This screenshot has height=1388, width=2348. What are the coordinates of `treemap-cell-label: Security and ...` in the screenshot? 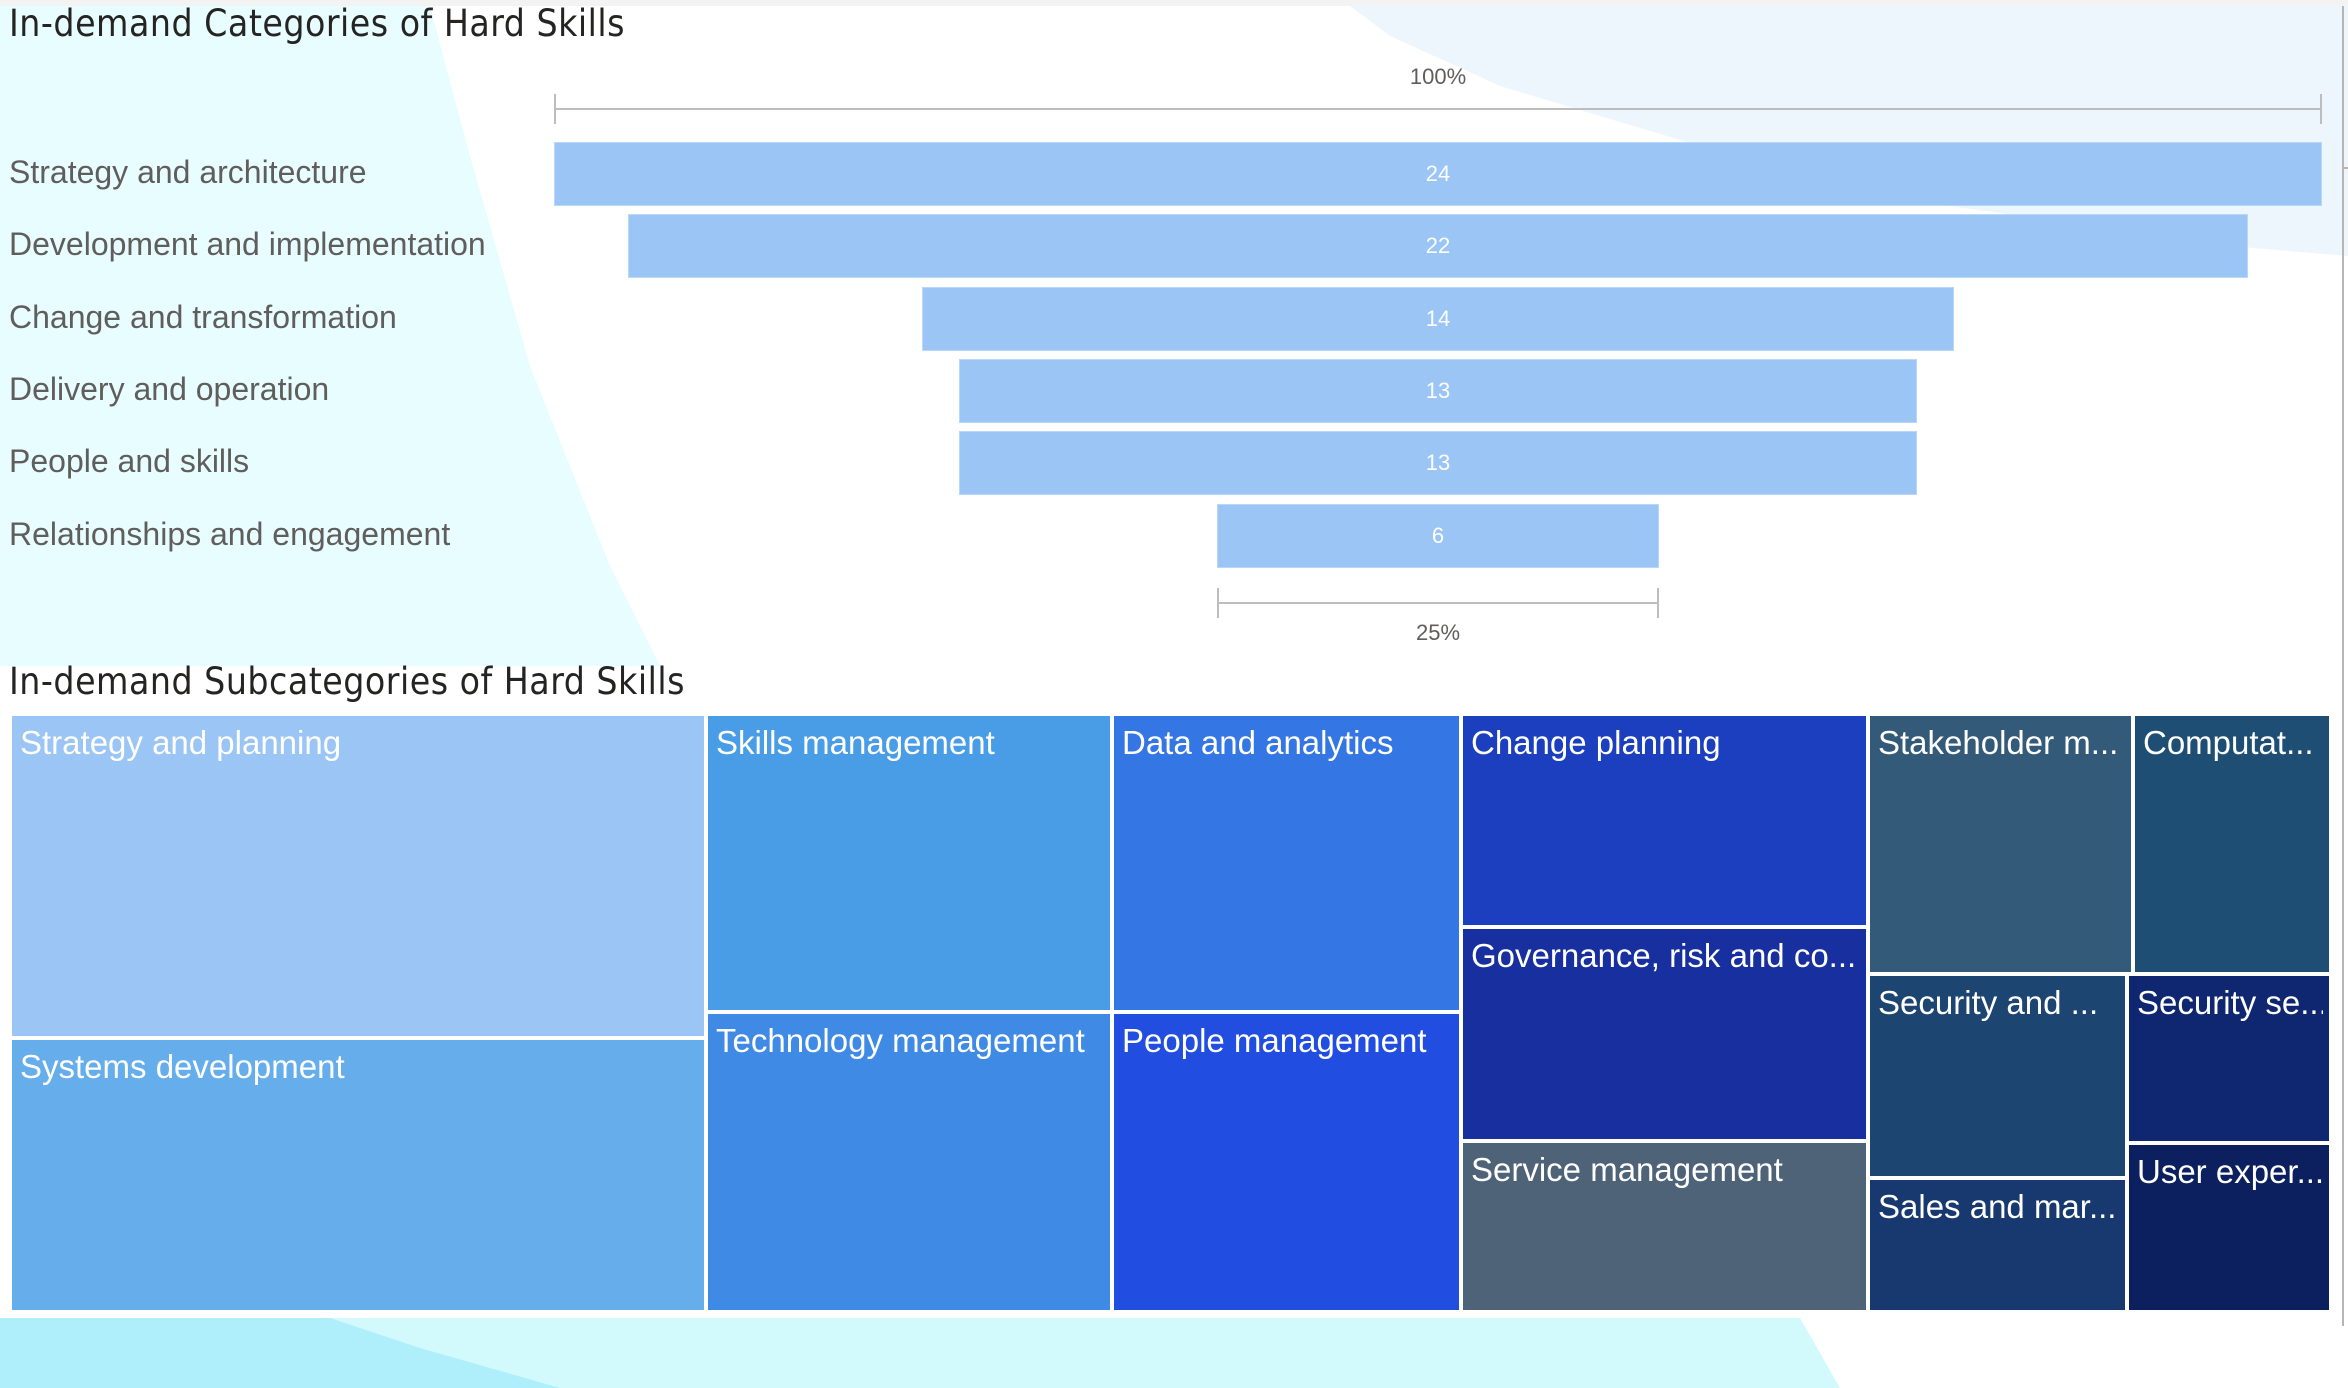 It's located at (1988, 1002).